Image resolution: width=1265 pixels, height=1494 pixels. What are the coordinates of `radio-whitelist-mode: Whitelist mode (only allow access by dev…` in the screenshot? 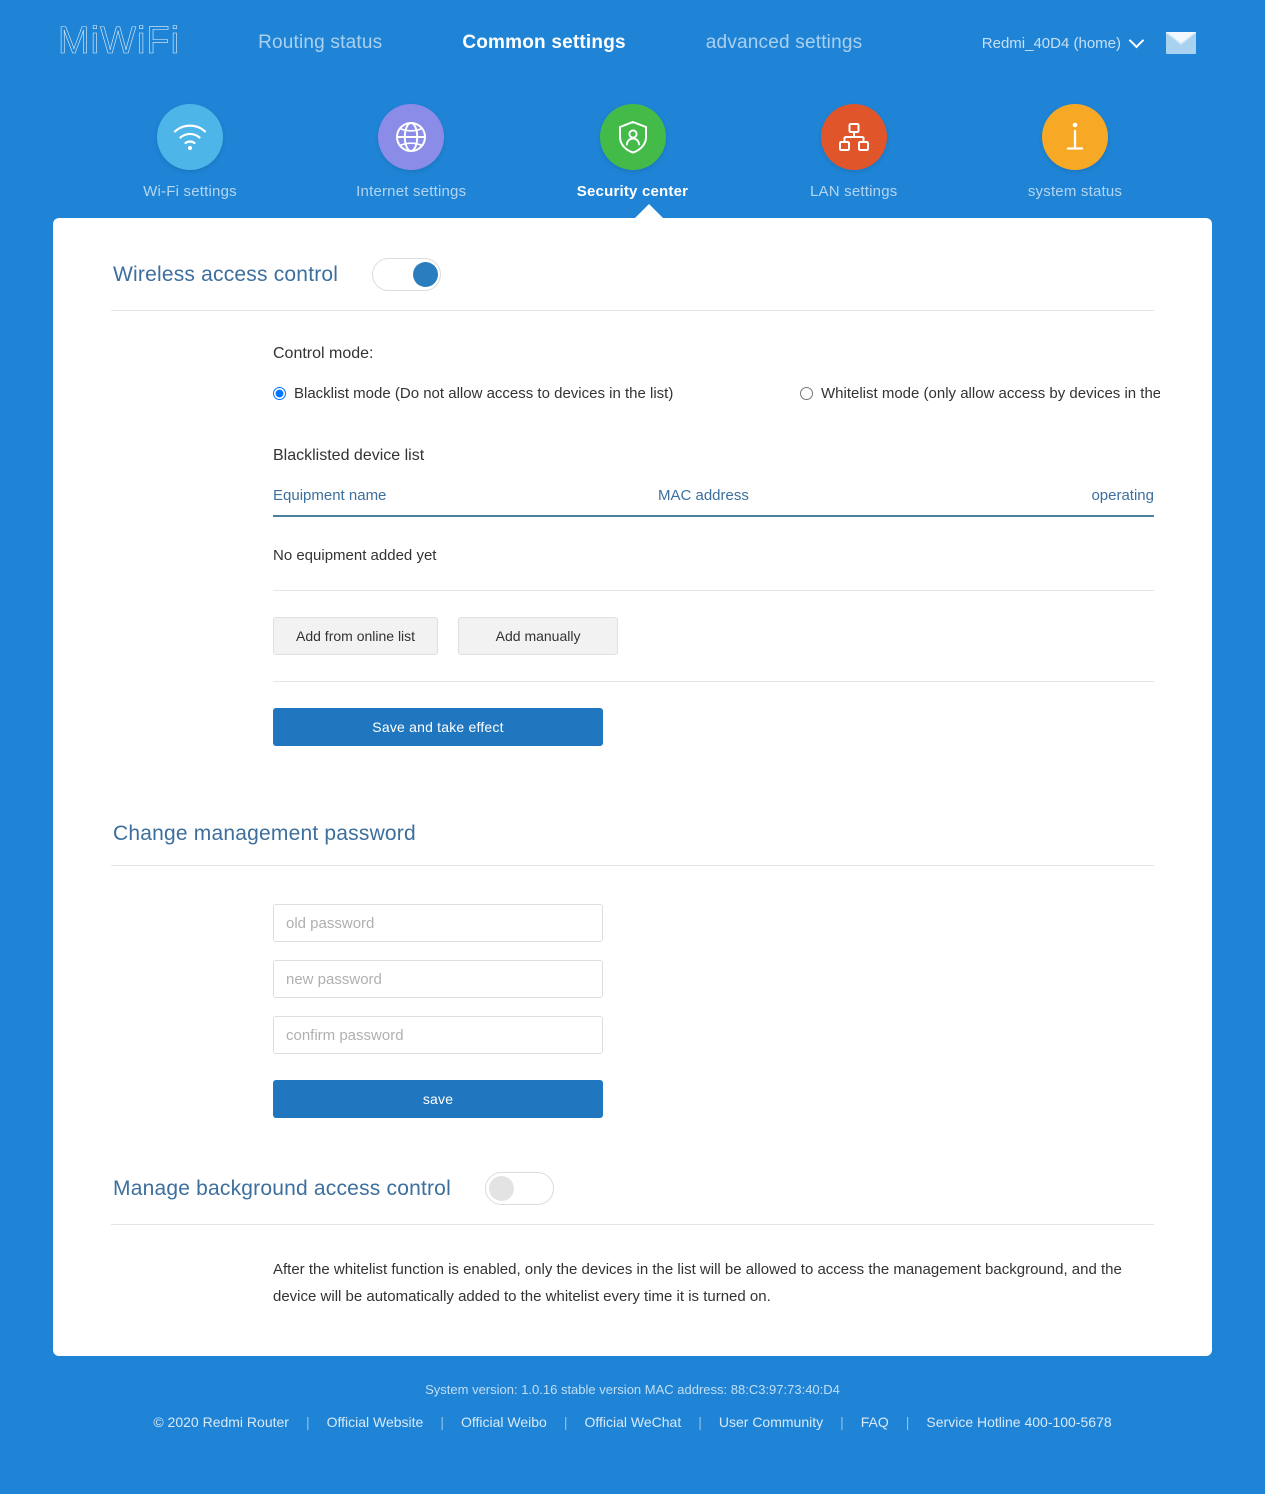 It's located at (980, 394).